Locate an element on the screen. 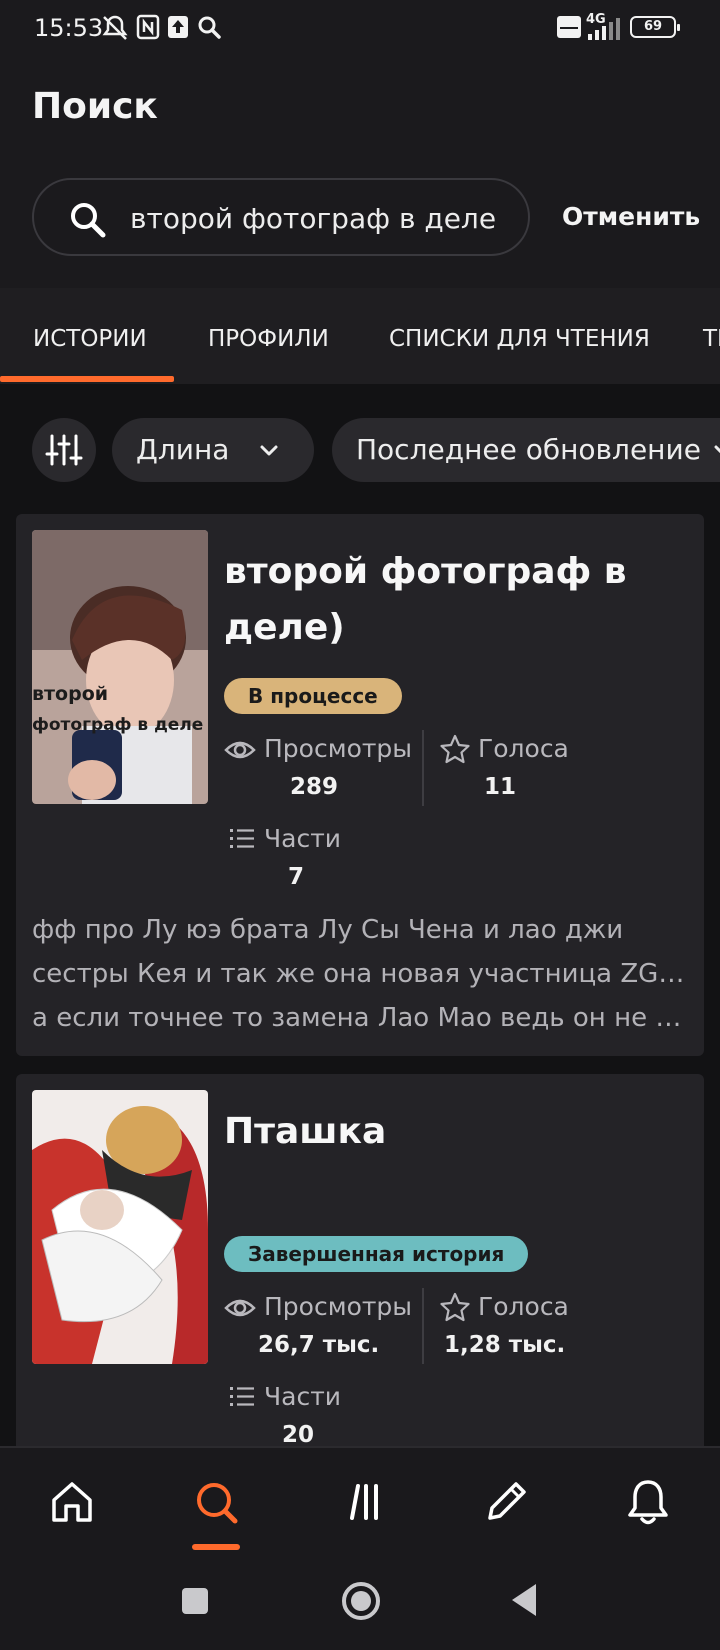 This screenshot has height=1650, width=720. filter-settings-button is located at coordinates (64, 450).